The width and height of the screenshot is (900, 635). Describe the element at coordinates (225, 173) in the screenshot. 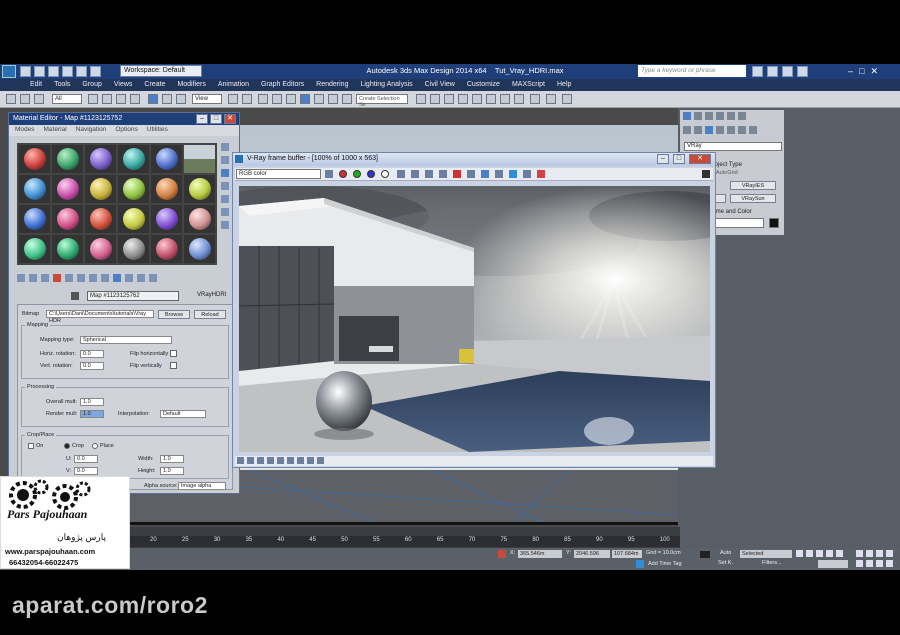

I see `background-icon` at that location.